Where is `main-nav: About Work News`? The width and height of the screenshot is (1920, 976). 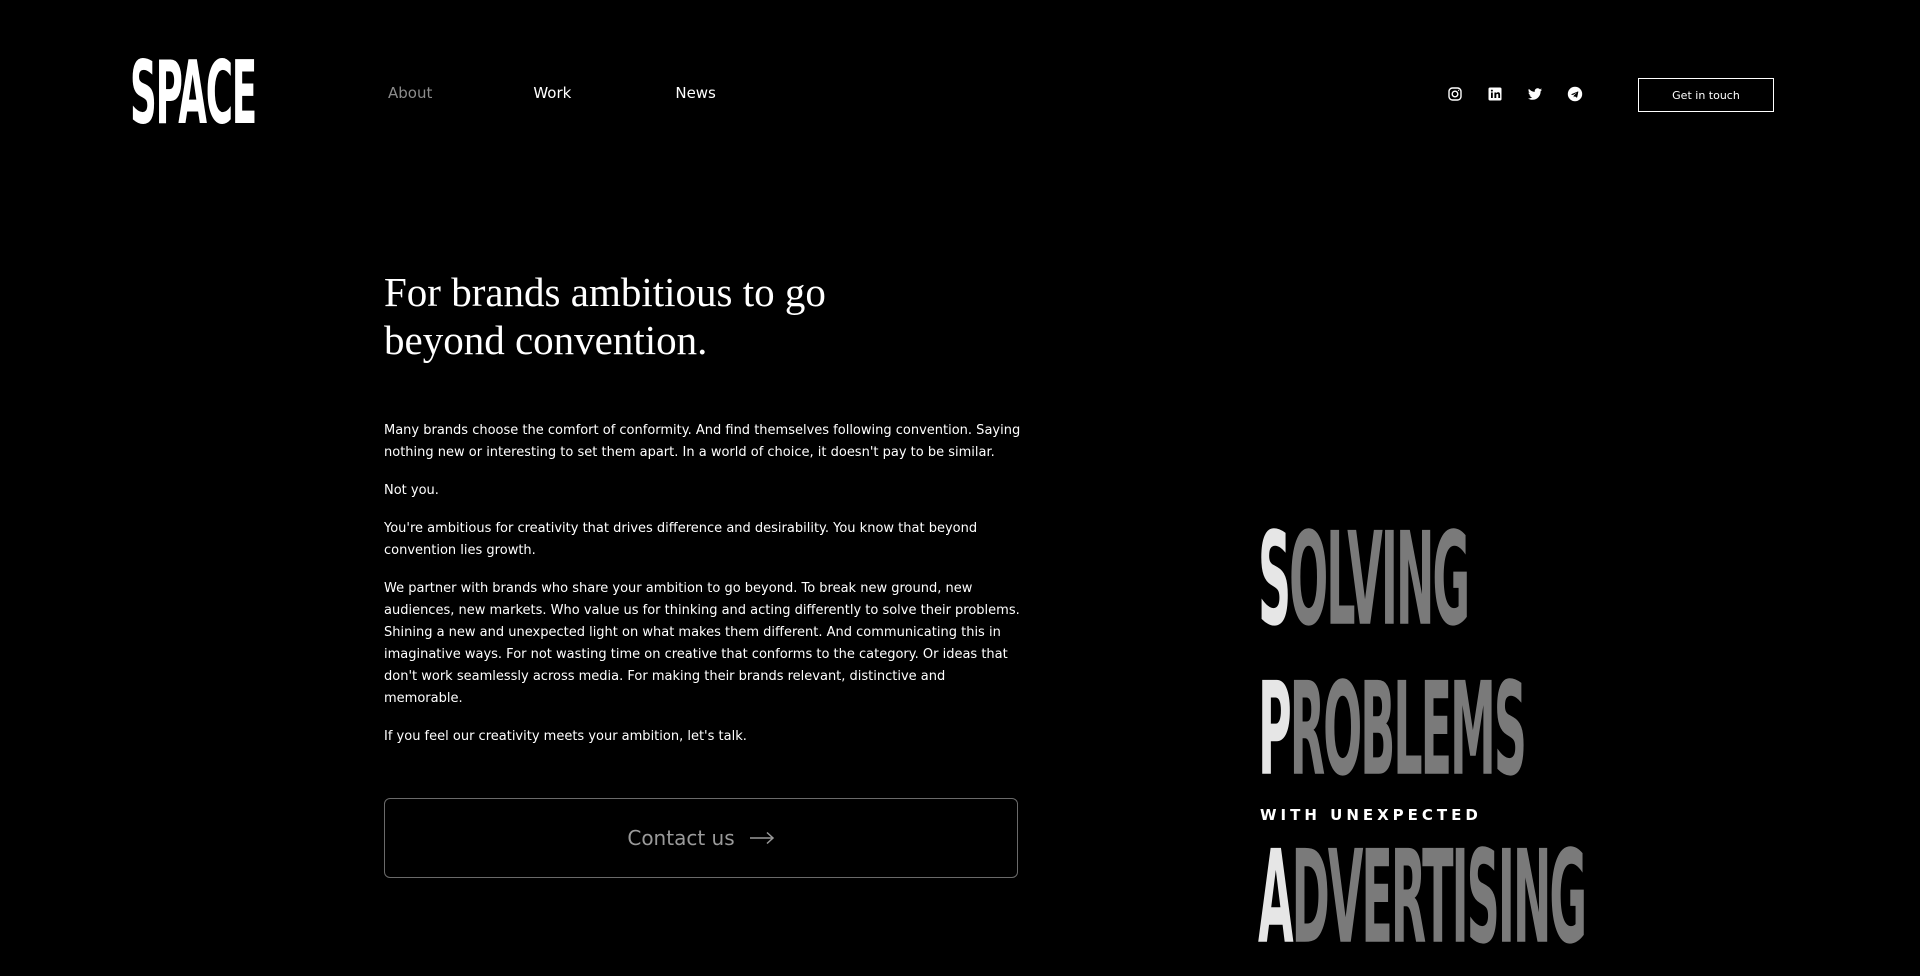
main-nav: About Work News is located at coordinates (552, 93).